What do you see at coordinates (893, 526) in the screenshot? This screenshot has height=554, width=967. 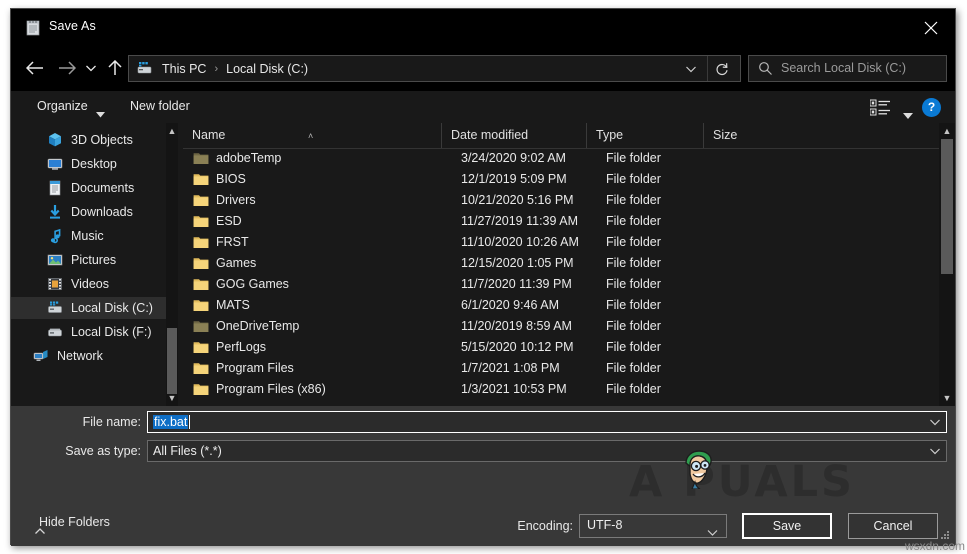 I see `cancel-button: Cancel` at bounding box center [893, 526].